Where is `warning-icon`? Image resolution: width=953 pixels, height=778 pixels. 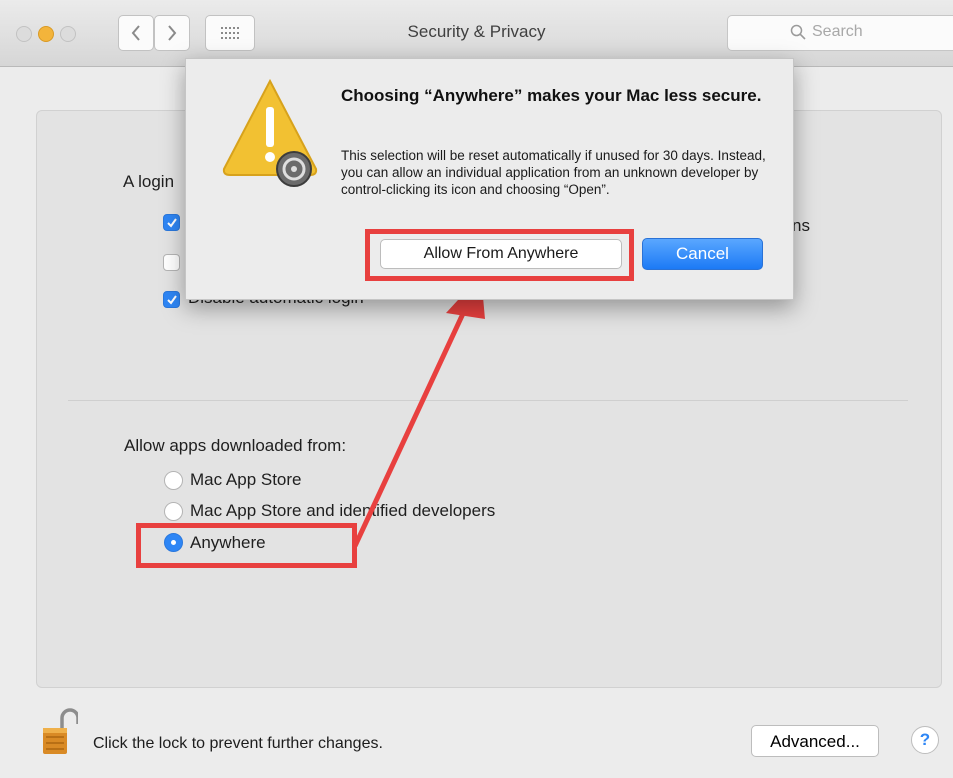 warning-icon is located at coordinates (270, 132).